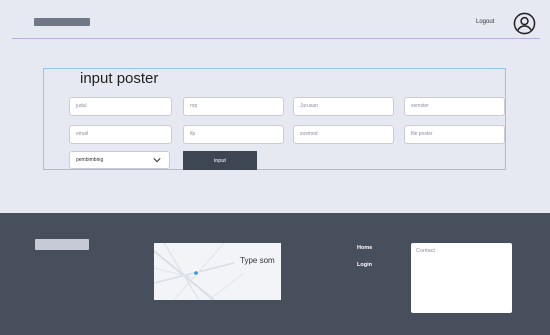  I want to click on user-circle-icon, so click(524, 23).